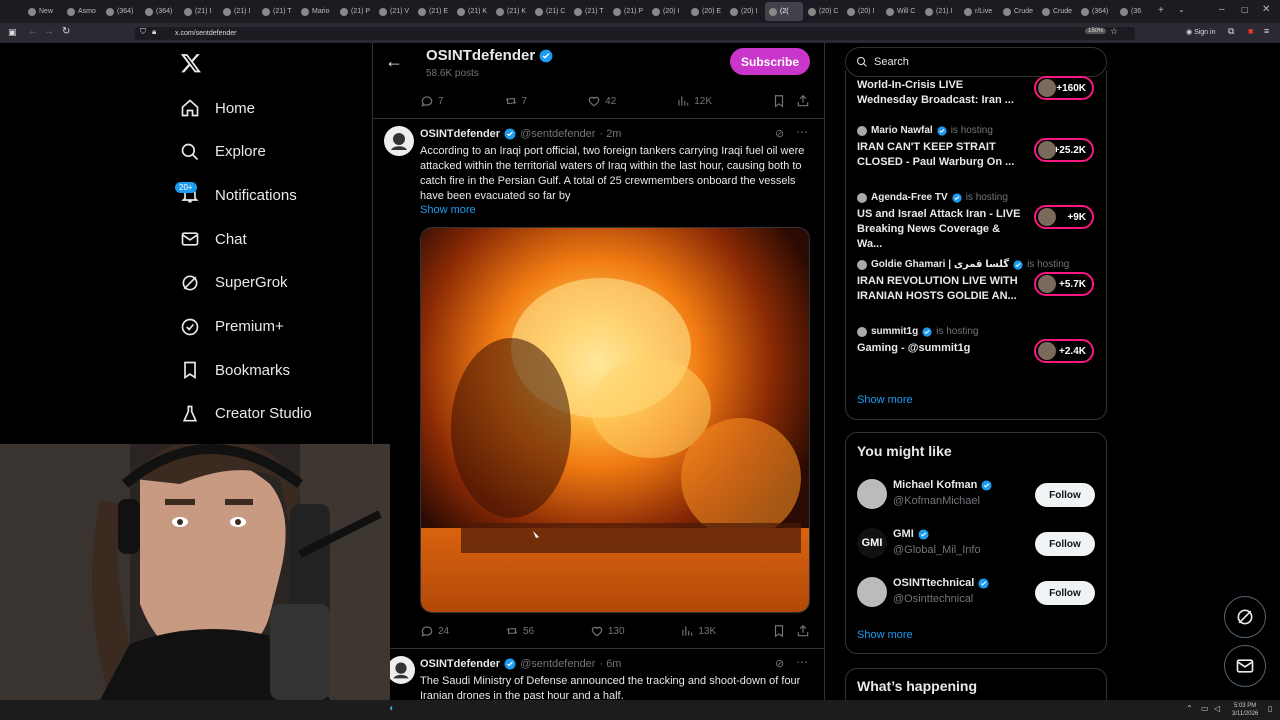 Image resolution: width=1280 pixels, height=720 pixels. I want to click on suggested-user-row: OSINTtechnical @Osinttechnical Follow, so click(976, 593).